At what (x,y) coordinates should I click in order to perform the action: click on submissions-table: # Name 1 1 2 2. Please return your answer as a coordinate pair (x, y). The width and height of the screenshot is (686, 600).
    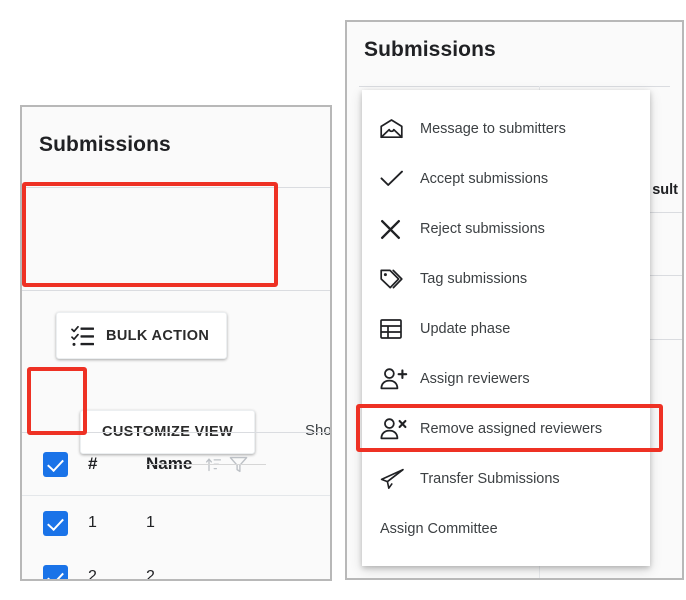
    Looking at the image, I should click on (176, 507).